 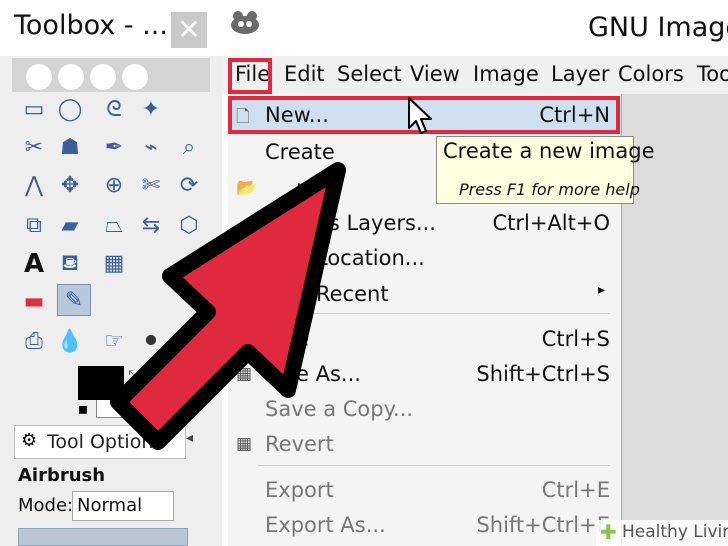 I want to click on text-icon: A, so click(x=34, y=264).